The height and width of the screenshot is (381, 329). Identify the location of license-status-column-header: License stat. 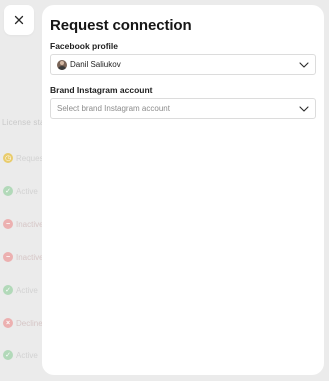
(25, 122).